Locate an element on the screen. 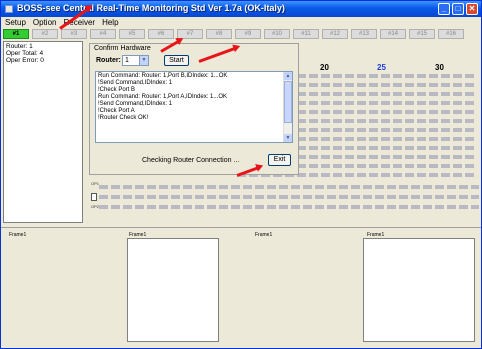  scroll-thumb is located at coordinates (288, 102).